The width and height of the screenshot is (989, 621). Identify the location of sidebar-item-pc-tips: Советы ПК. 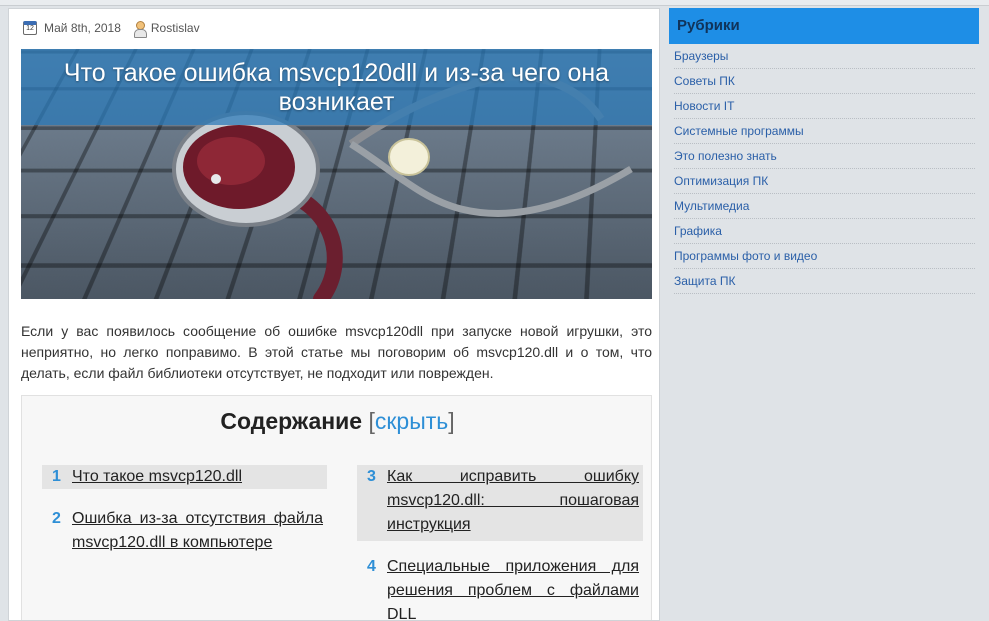
(824, 81).